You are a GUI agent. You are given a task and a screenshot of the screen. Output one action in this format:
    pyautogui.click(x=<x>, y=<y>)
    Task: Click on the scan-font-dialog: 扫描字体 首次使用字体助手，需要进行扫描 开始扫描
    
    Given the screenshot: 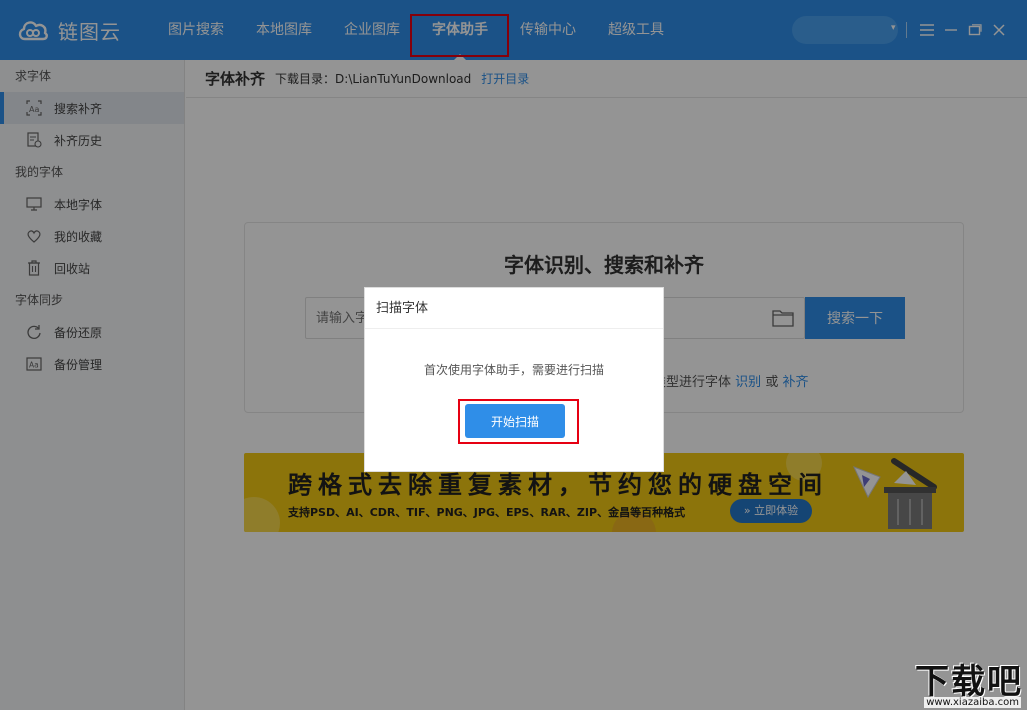 What is the action you would take?
    pyautogui.click(x=514, y=379)
    